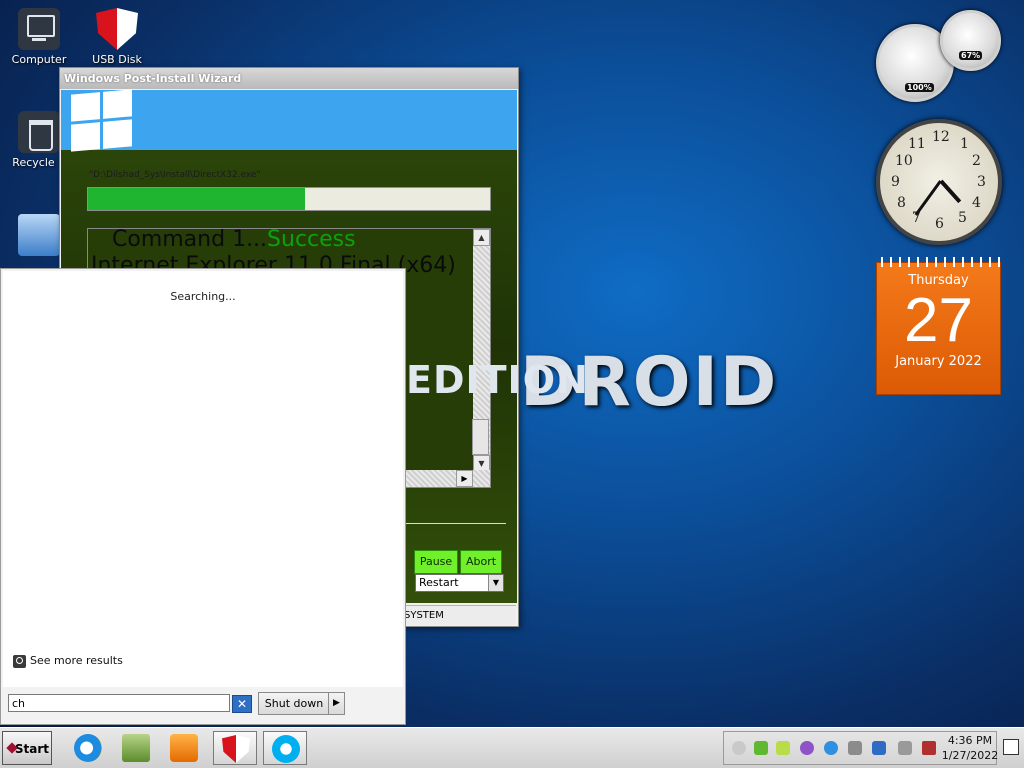  What do you see at coordinates (197, 199) in the screenshot?
I see `install-progress-fill` at bounding box center [197, 199].